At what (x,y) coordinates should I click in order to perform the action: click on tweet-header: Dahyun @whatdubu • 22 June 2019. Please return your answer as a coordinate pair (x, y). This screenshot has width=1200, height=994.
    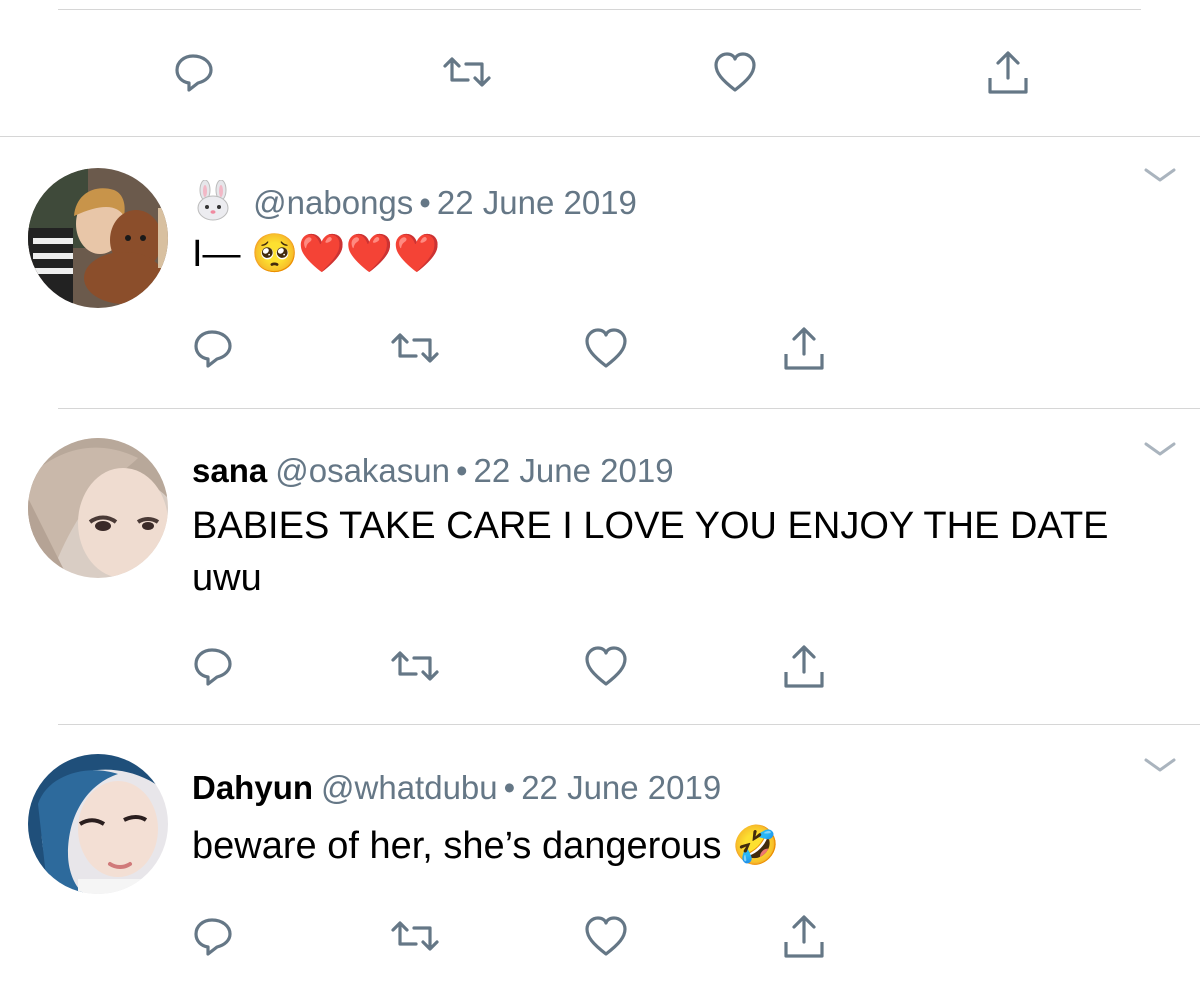
    Looking at the image, I should click on (456, 788).